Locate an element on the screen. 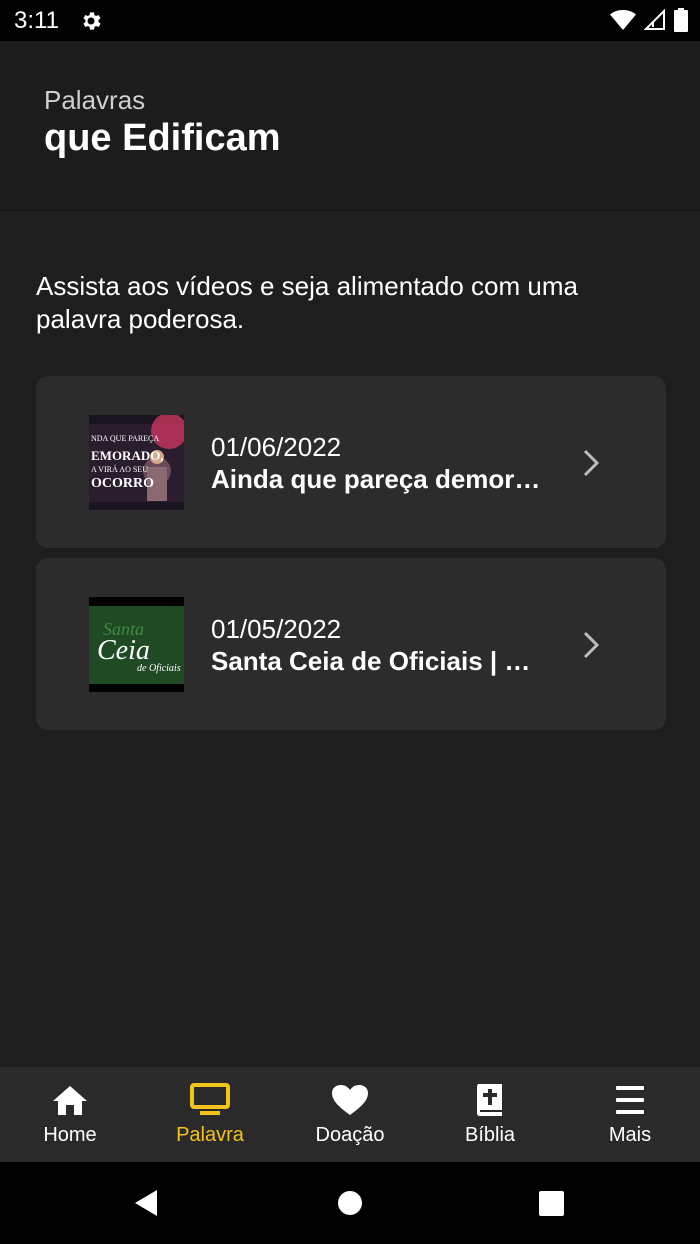  status-bar: 3:11 is located at coordinates (350, 20).